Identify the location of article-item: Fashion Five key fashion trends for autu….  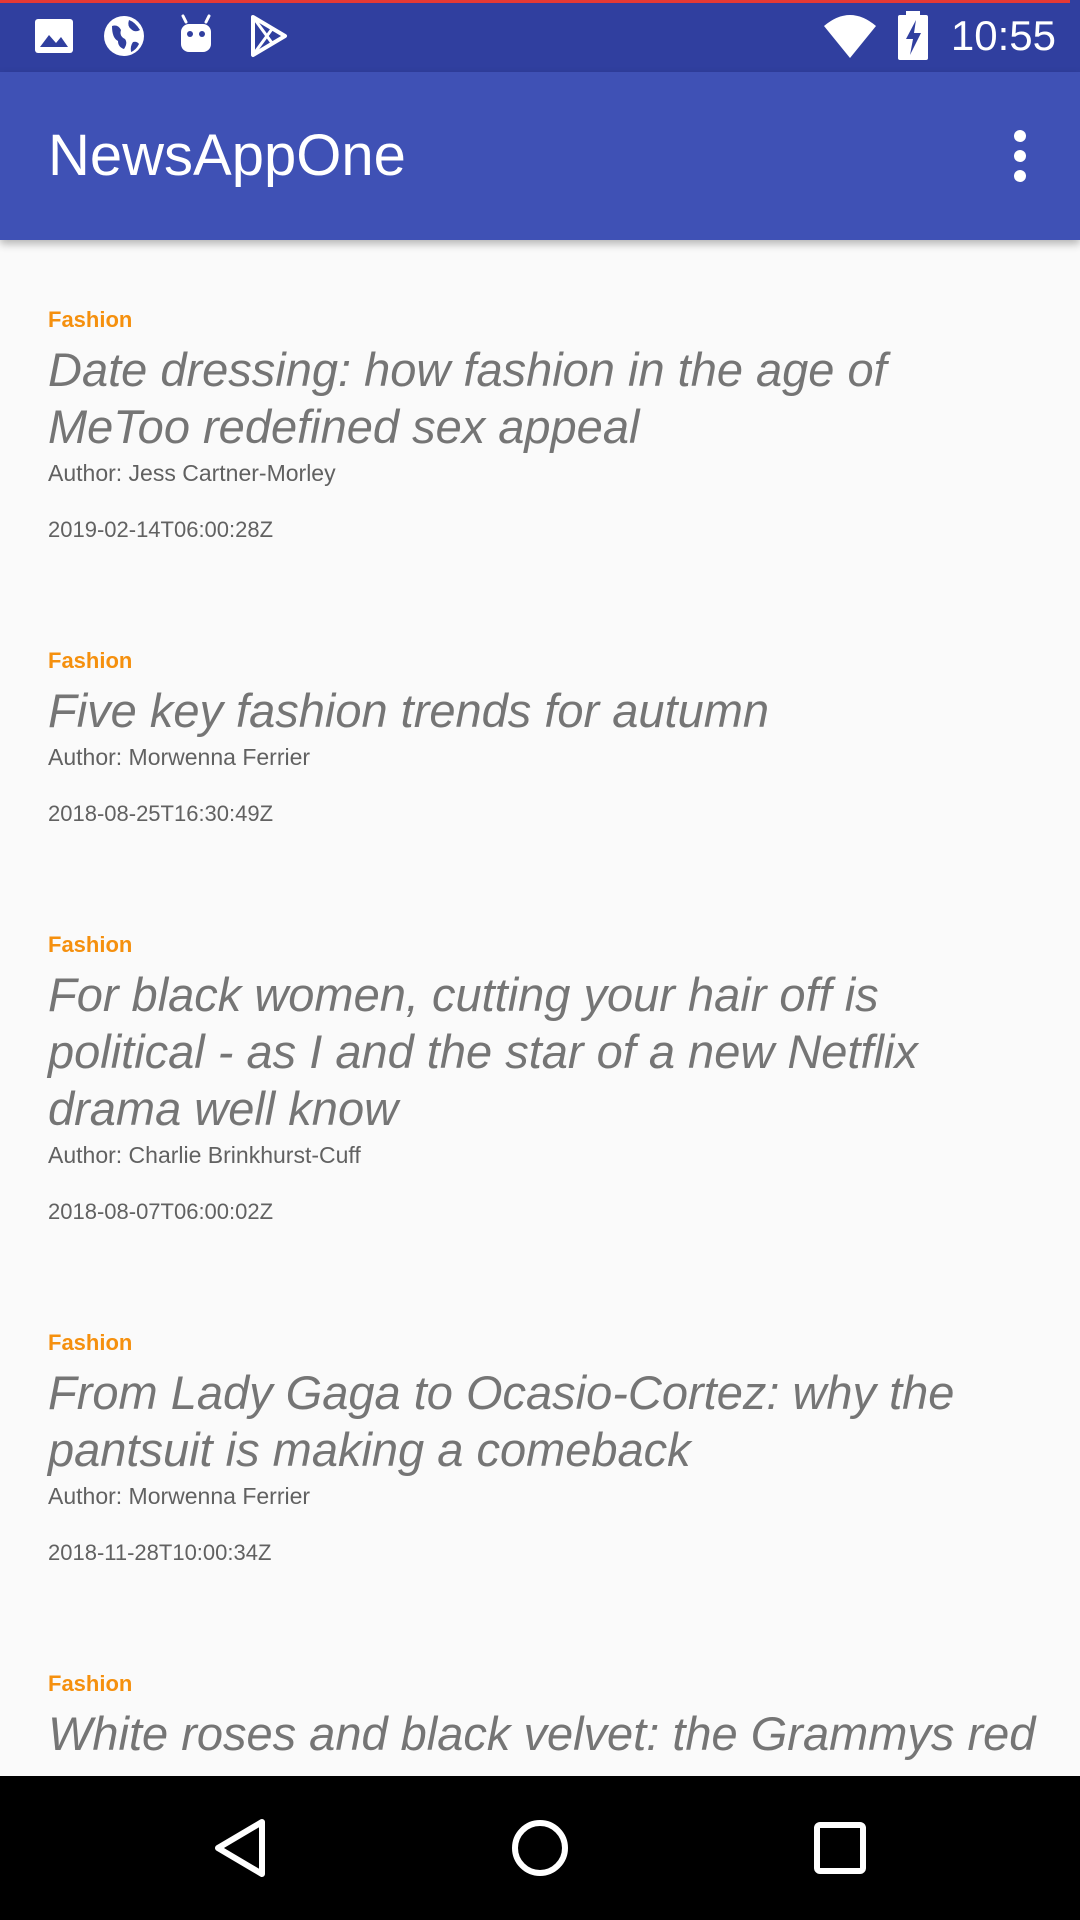
(548, 738).